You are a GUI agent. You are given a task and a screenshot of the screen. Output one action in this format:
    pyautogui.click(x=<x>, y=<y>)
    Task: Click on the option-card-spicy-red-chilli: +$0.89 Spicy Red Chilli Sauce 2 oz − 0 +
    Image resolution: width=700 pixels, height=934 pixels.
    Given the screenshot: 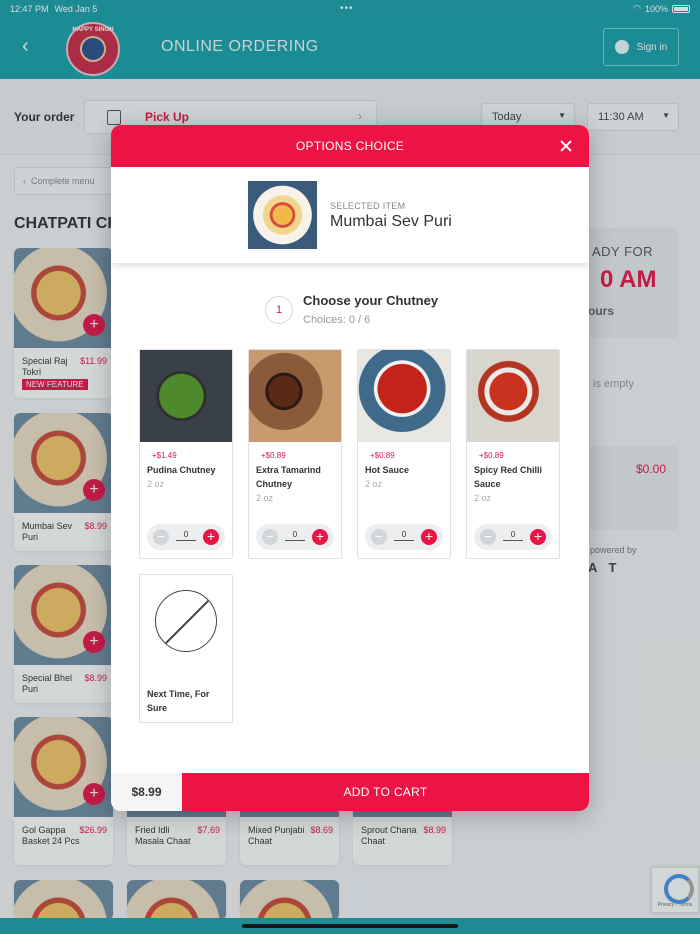 What is the action you would take?
    pyautogui.click(x=513, y=454)
    